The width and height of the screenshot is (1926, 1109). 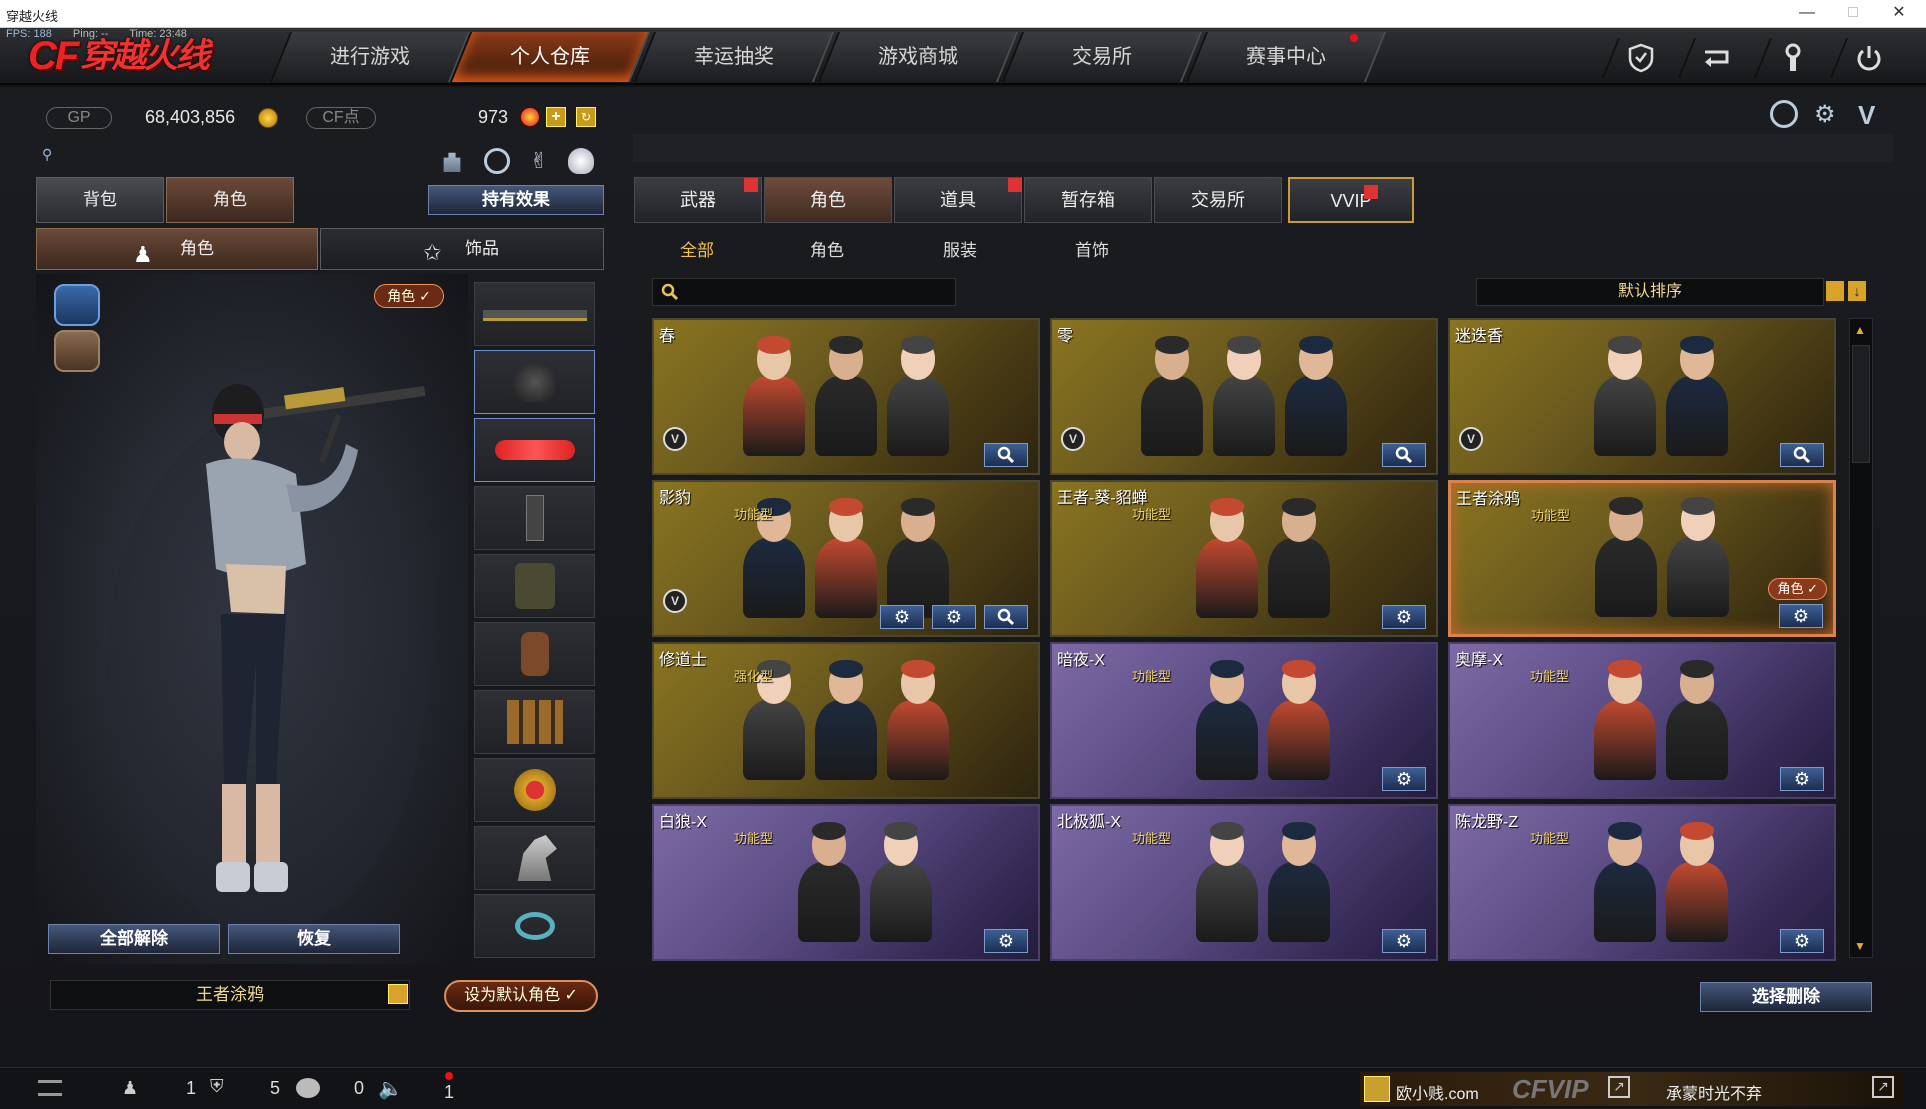 I want to click on role-card: 暗夜-X 功能型 ⚙, so click(x=1244, y=720).